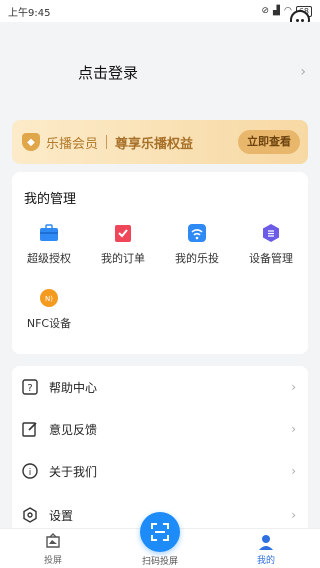 This screenshot has width=320, height=568. Describe the element at coordinates (108, 72) in the screenshot. I see `login-text: 点击登录` at that location.